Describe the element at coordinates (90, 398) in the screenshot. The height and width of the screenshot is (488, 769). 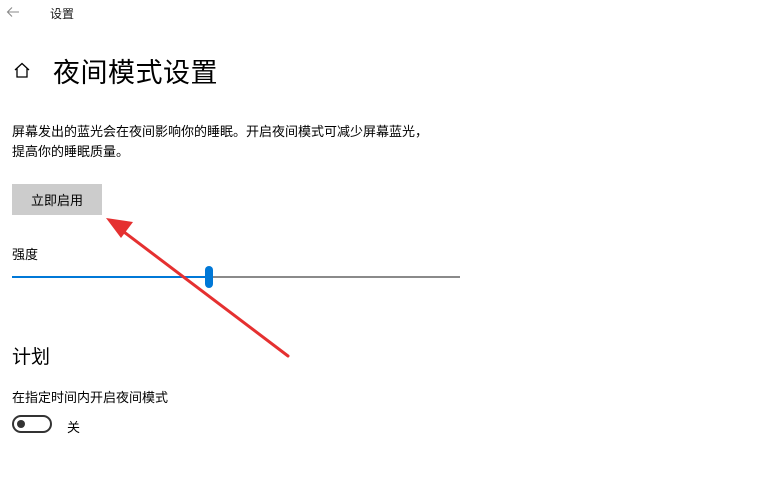
I see `schedule-toggle-label: 在指定时间内开启夜间模式` at that location.